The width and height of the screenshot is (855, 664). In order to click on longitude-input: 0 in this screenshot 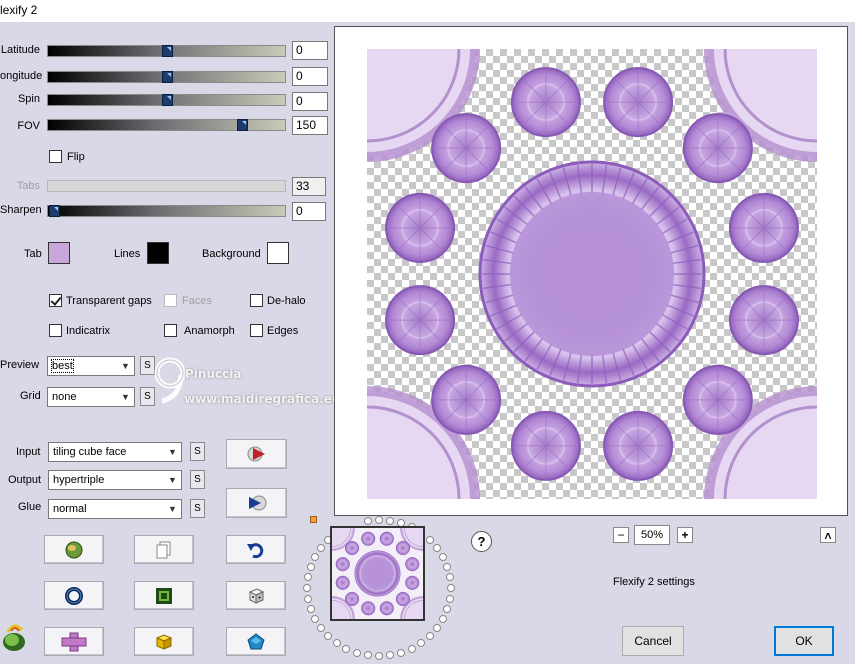, I will do `click(310, 76)`.